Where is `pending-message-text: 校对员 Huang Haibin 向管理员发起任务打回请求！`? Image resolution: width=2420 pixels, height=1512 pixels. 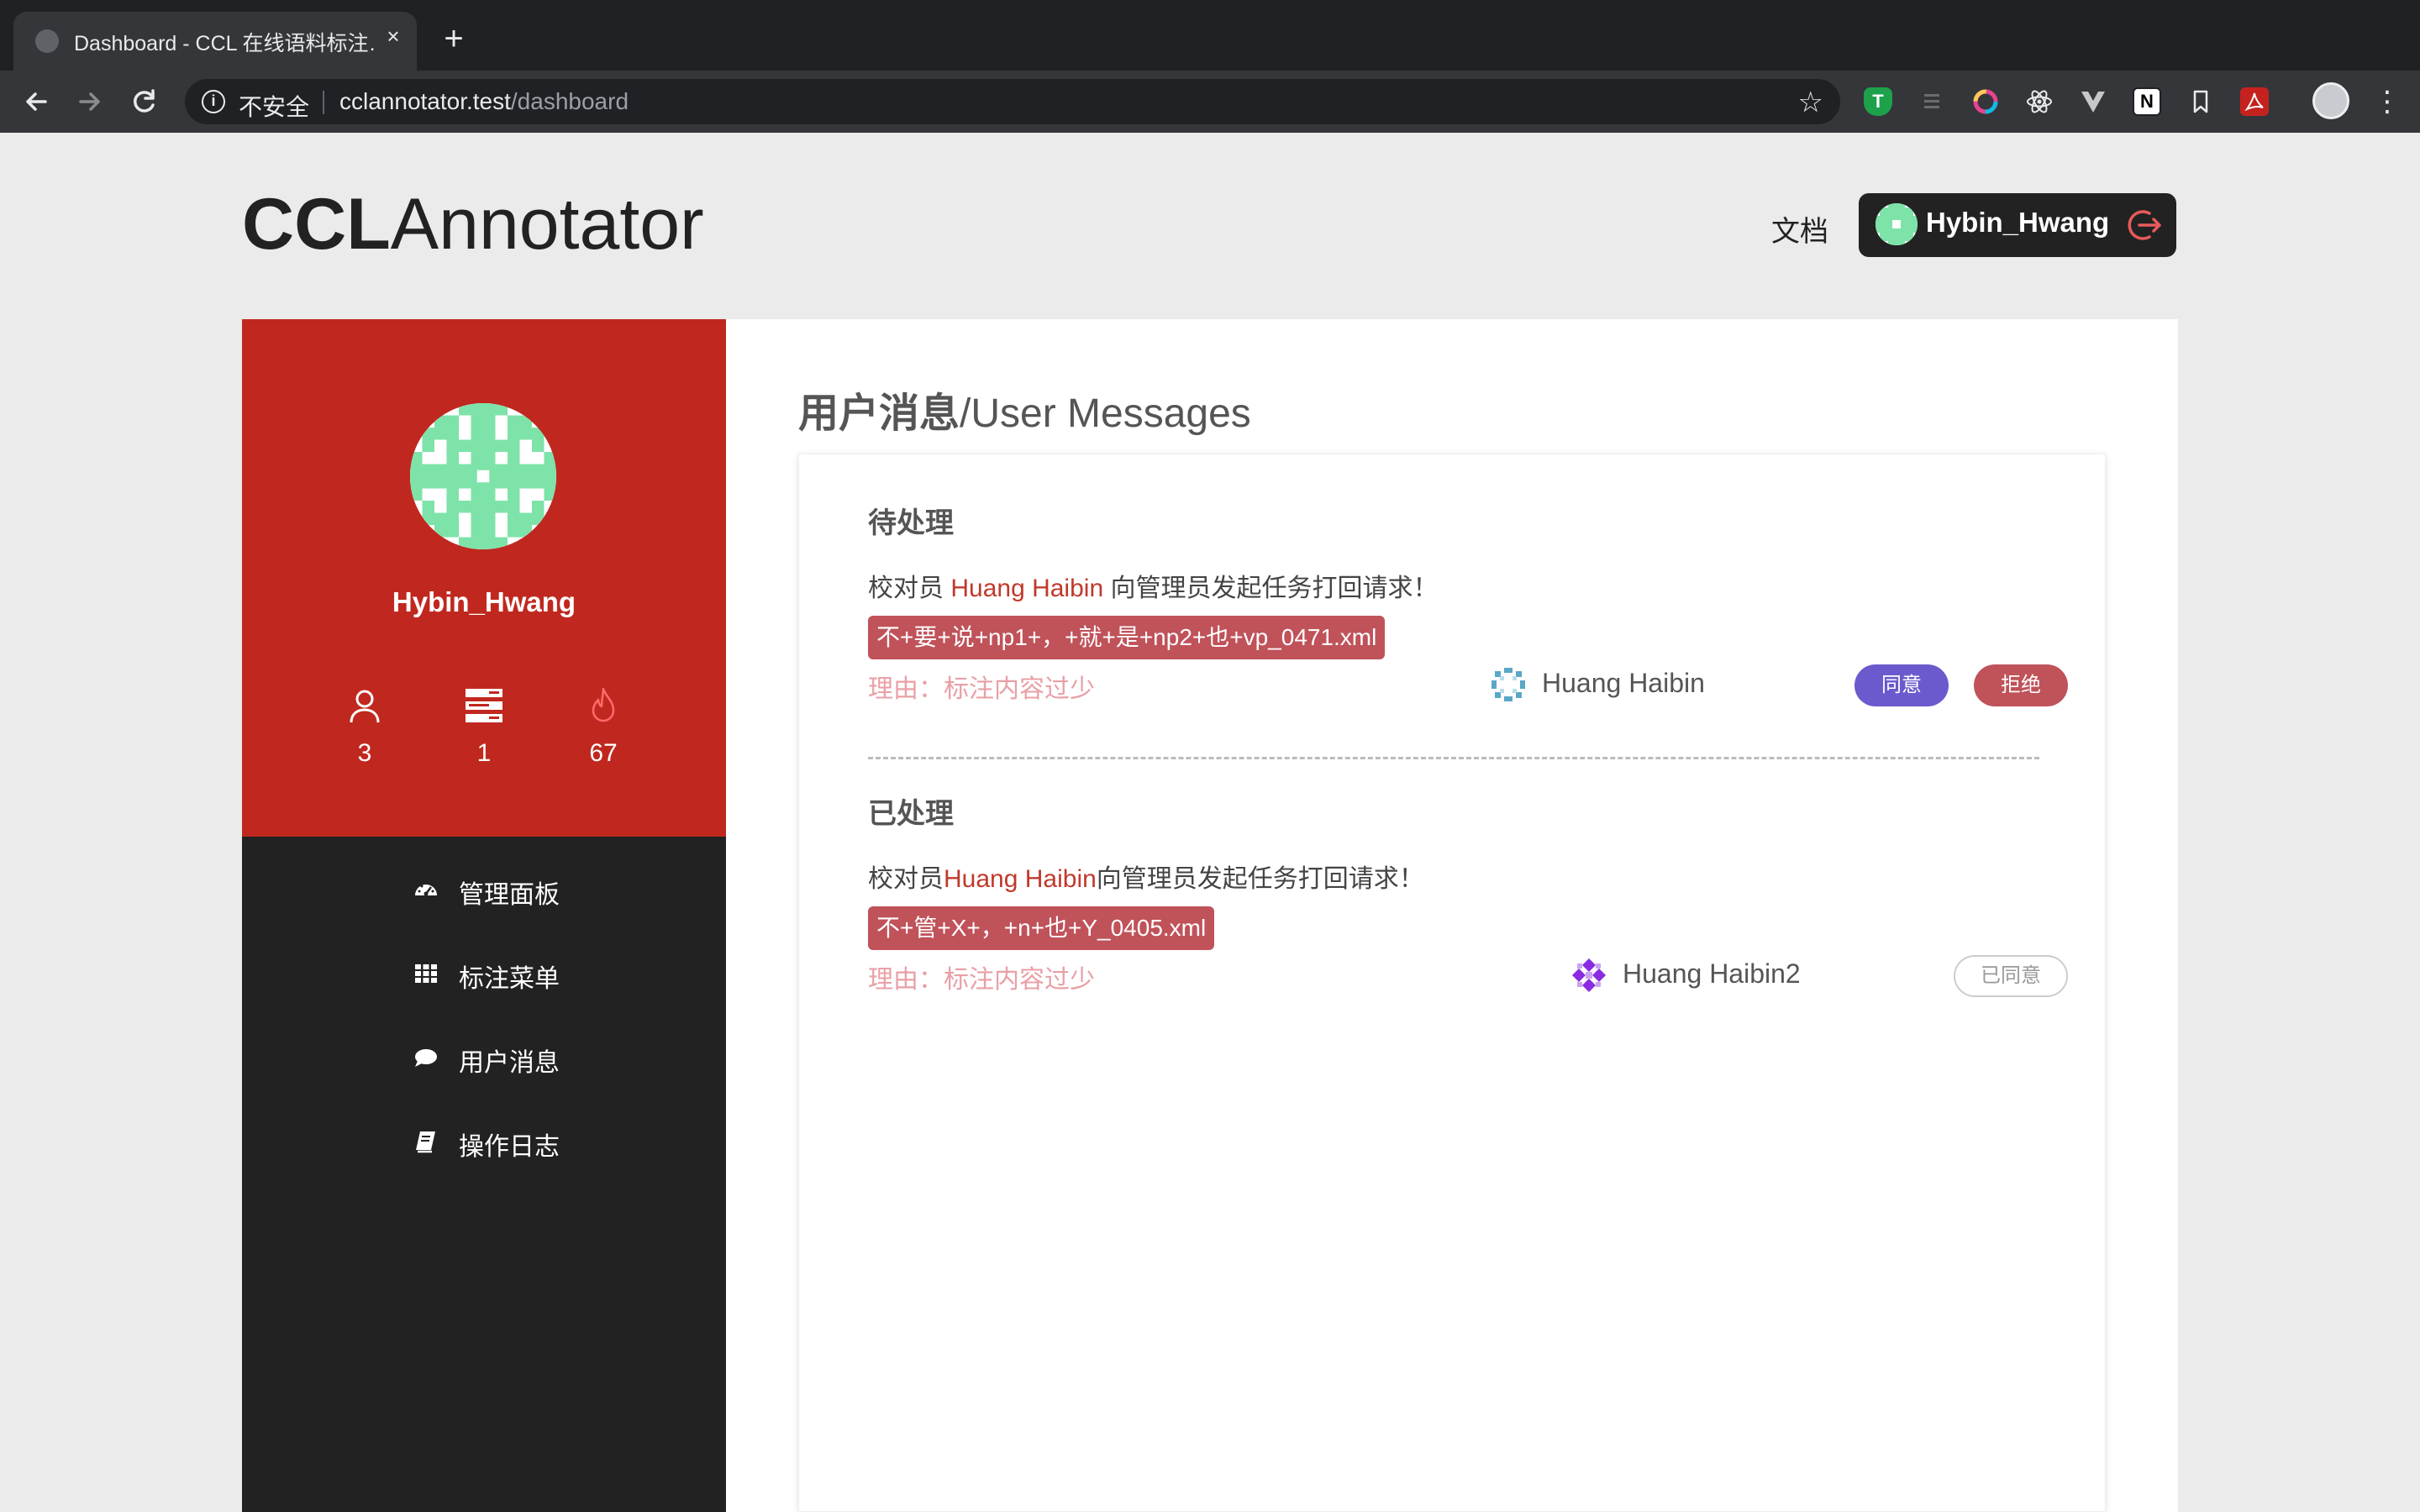 pending-message-text: 校对员 Huang Haibin 向管理员发起任务打回请求！ is located at coordinates (1153, 585).